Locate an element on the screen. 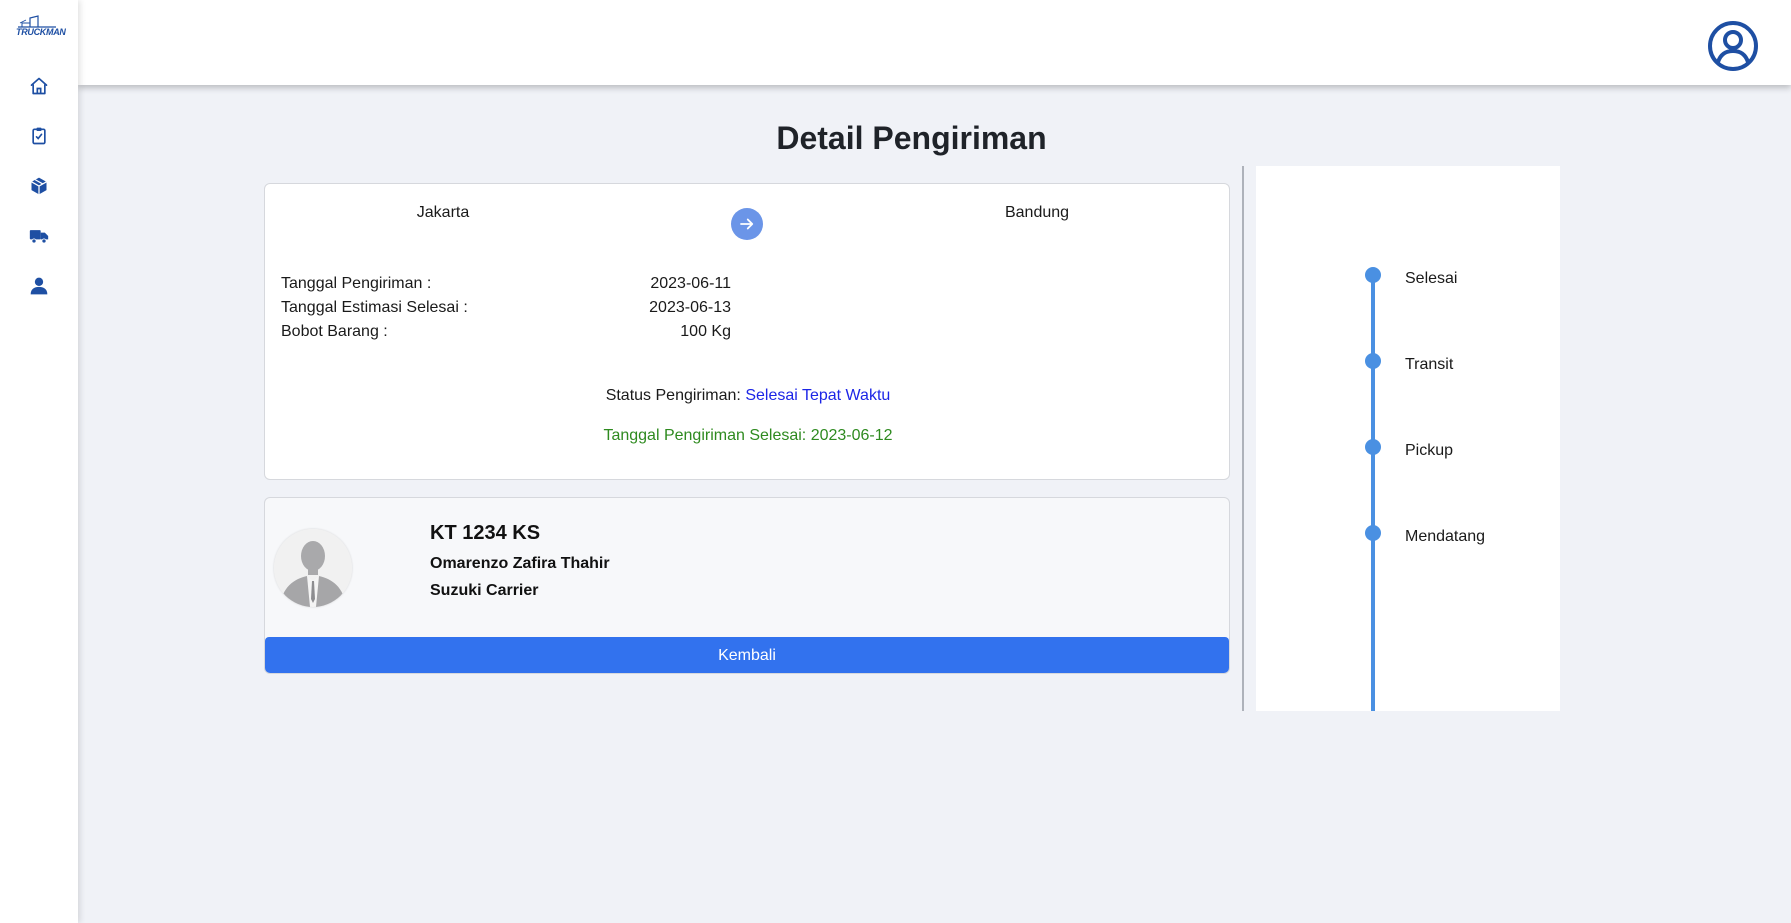  sidebar-item-home is located at coordinates (39, 86).